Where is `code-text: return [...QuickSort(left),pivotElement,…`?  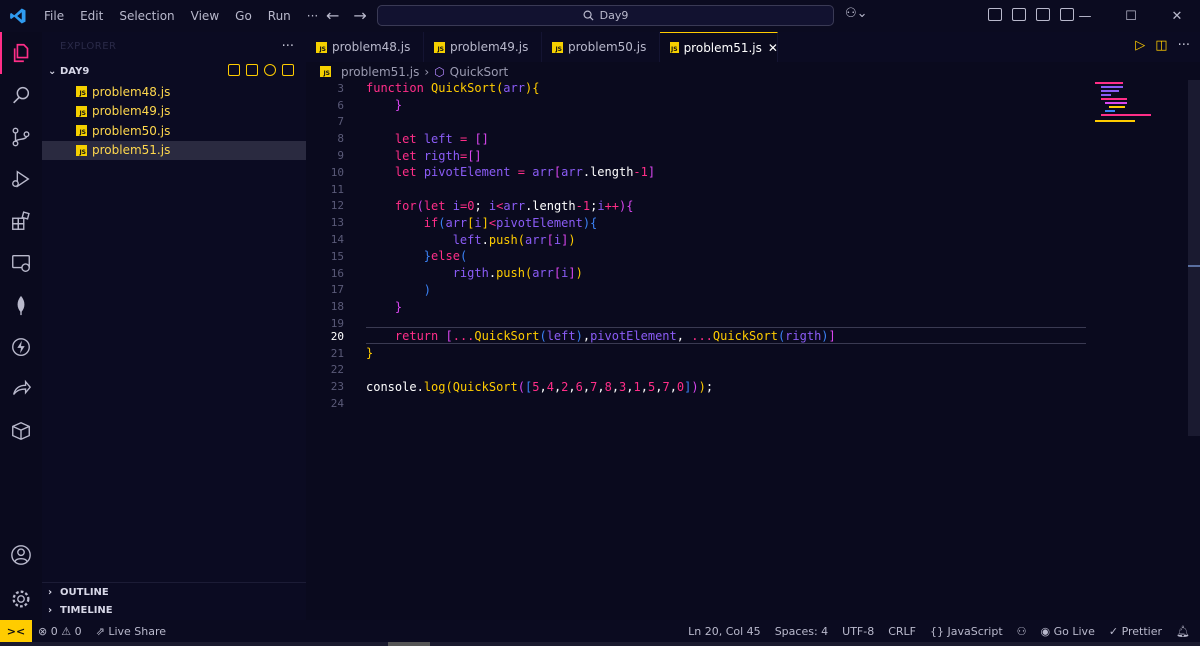 code-text: return [...QuickSort(left),pivotElement,… is located at coordinates (615, 336).